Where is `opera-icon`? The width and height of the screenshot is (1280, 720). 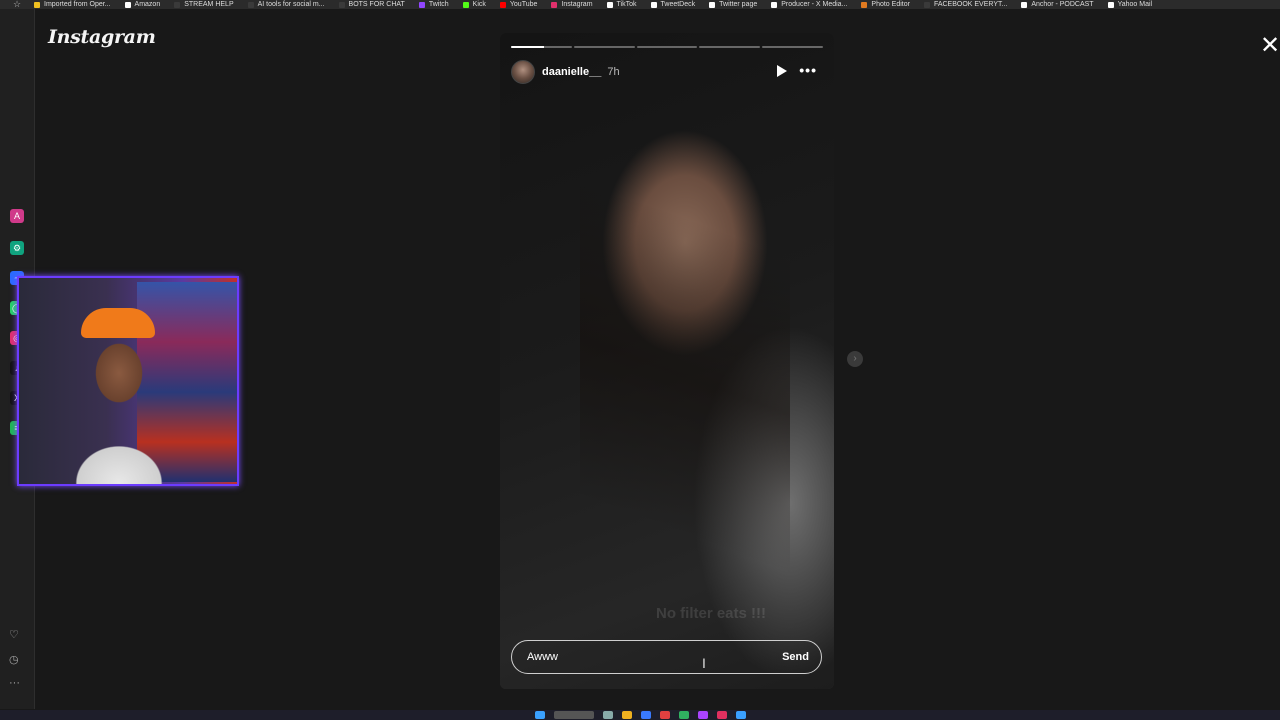
opera-icon is located at coordinates (664, 715).